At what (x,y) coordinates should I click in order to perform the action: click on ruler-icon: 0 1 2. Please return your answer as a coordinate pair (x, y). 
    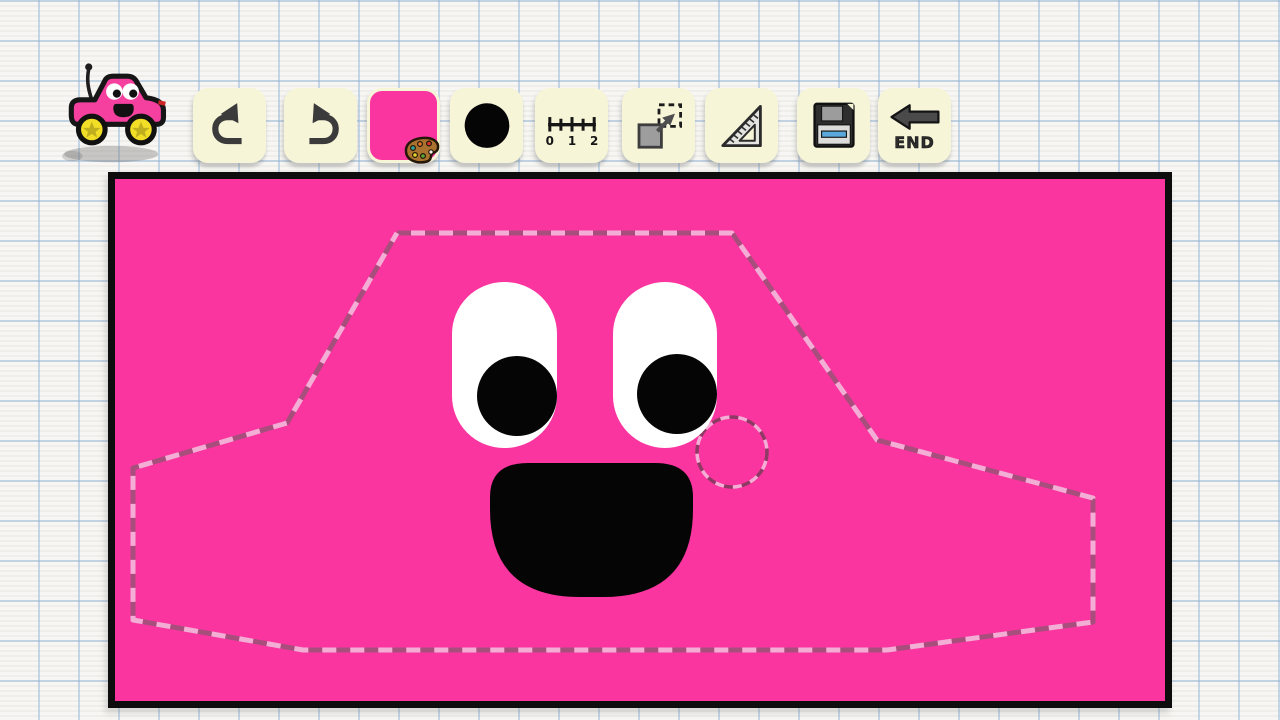
    Looking at the image, I should click on (571, 132).